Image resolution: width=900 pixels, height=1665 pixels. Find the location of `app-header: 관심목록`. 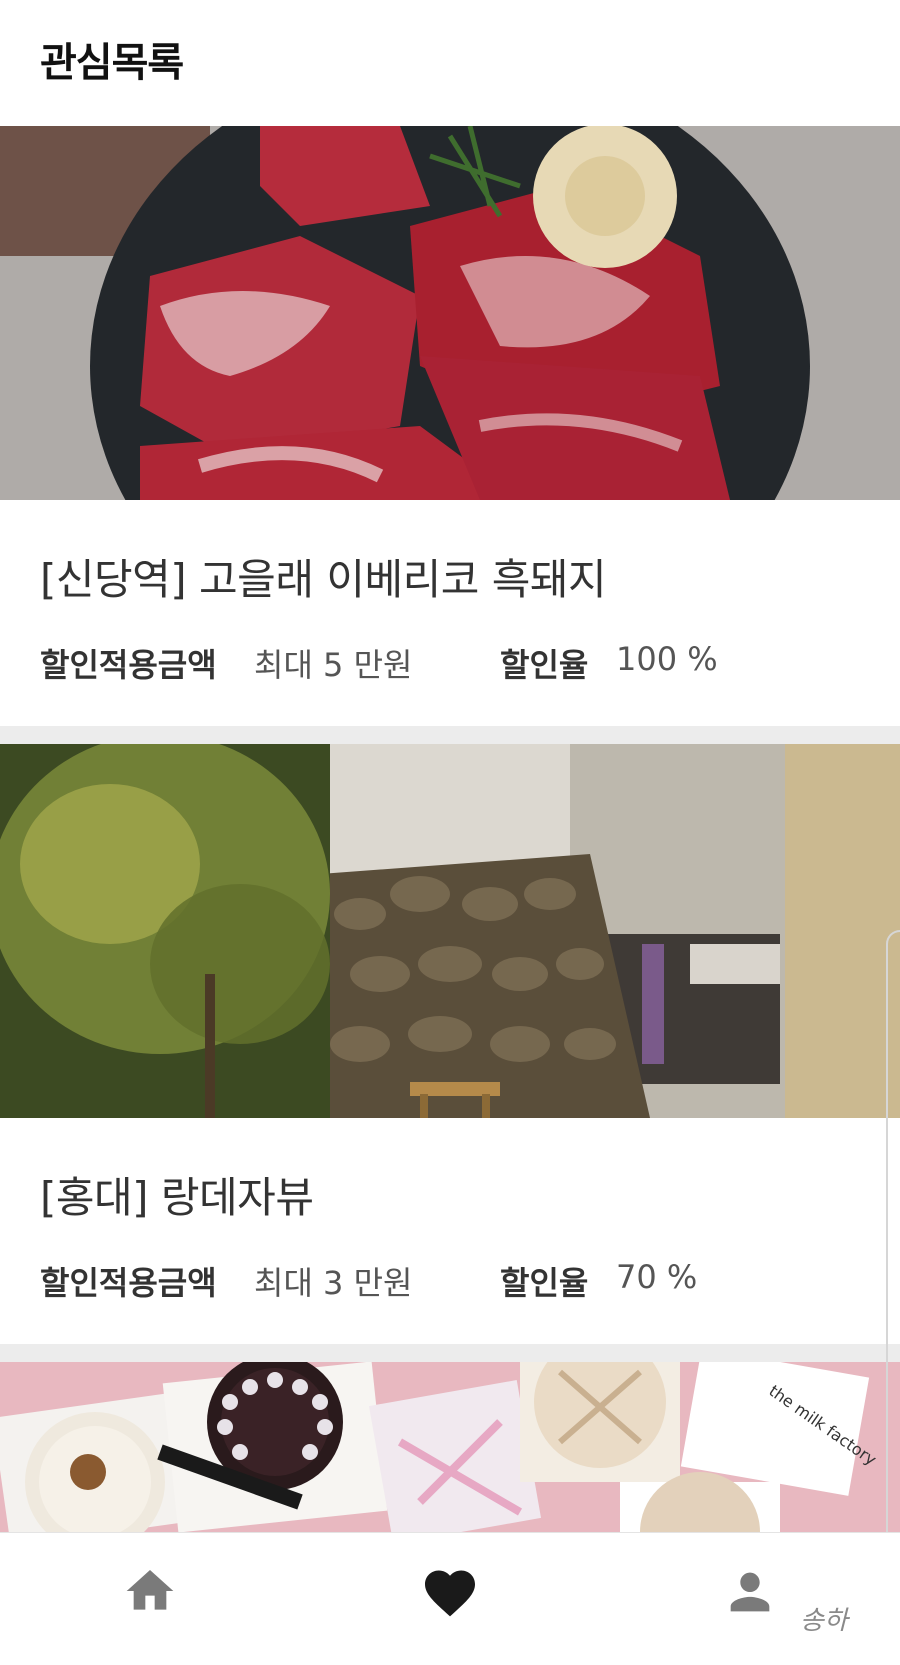

app-header: 관심목록 is located at coordinates (450, 63).